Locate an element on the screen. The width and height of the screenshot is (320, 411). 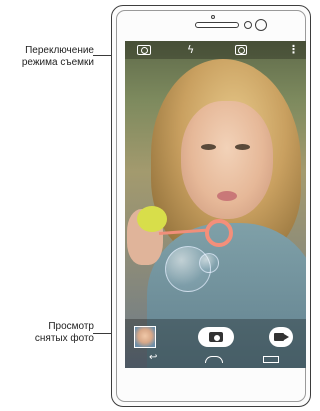
camera-bottom-toolbar: ↩ is located at coordinates (215, 343).